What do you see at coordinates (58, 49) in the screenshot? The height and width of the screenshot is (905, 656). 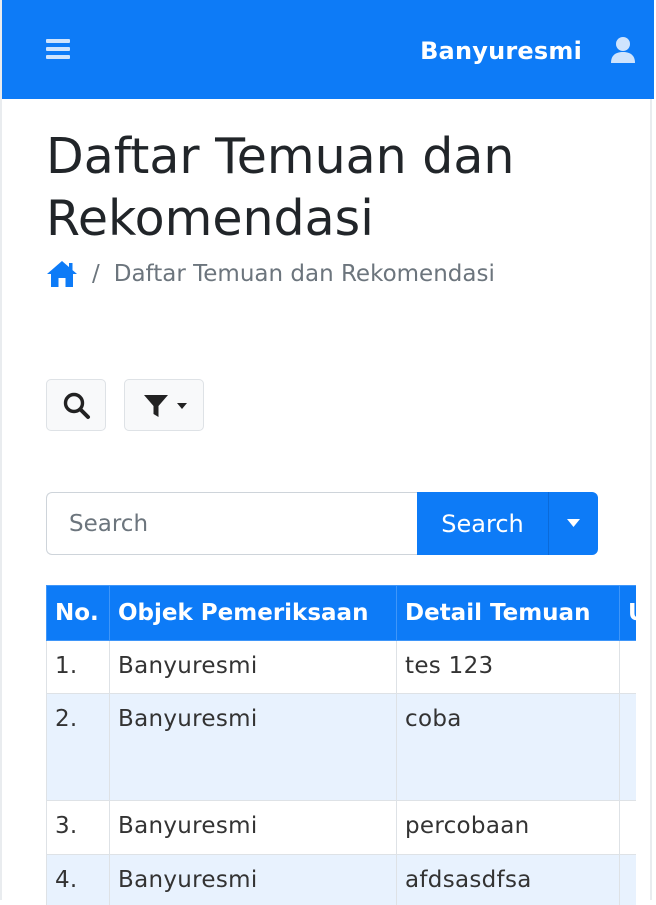 I see `hamburger-icon` at bounding box center [58, 49].